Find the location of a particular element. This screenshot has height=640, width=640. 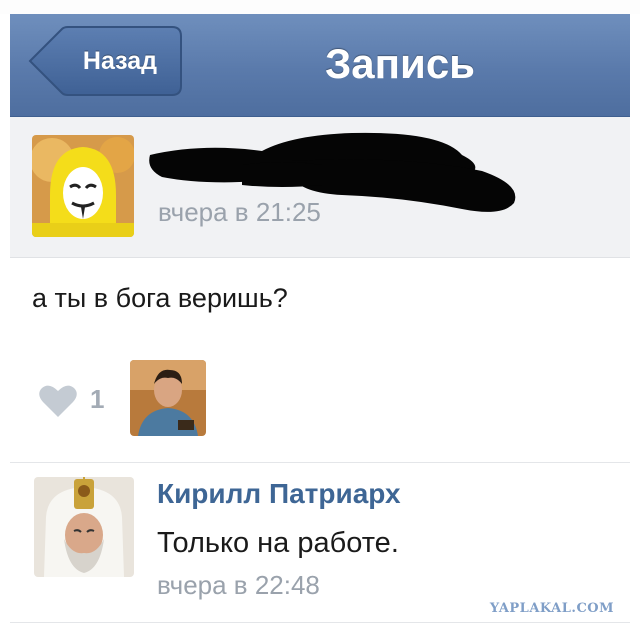

liker-person-icon is located at coordinates (168, 398).